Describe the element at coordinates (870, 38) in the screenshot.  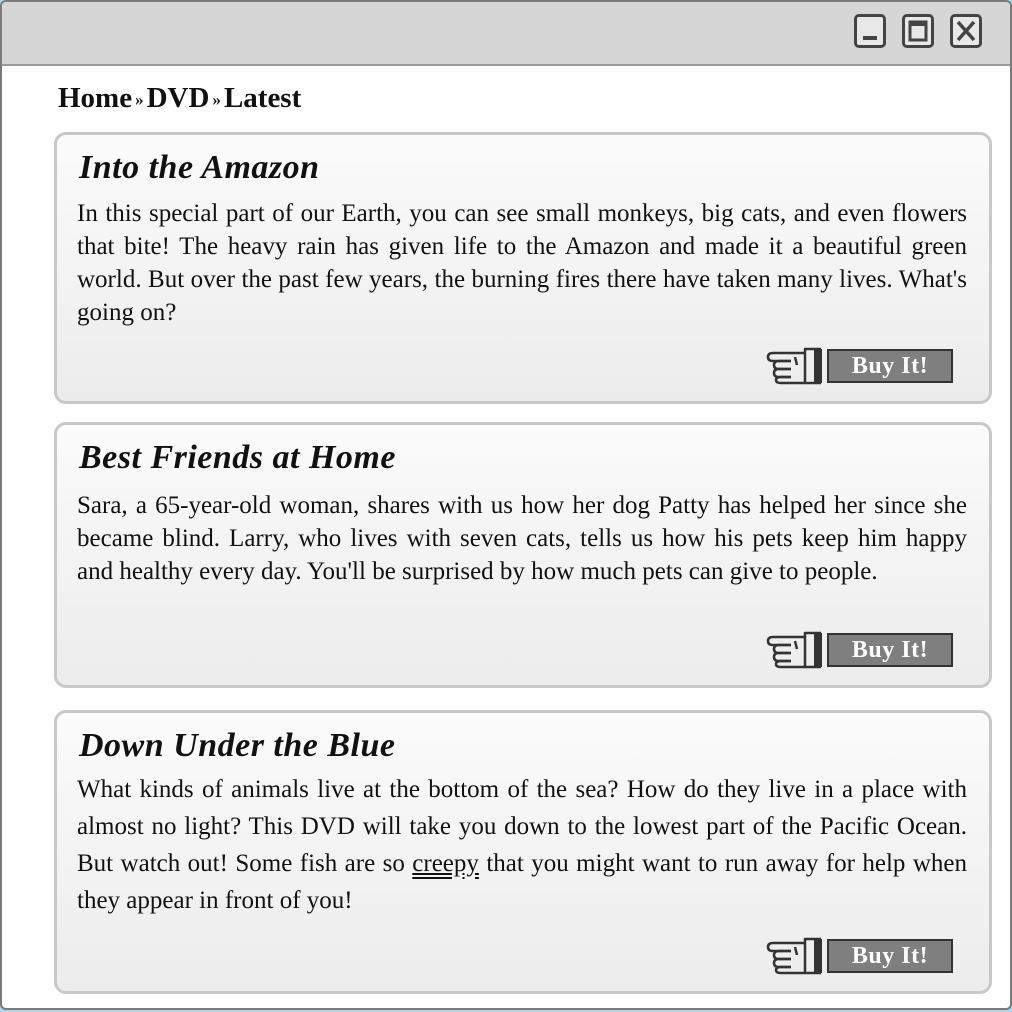
I see `minimize-icon` at that location.